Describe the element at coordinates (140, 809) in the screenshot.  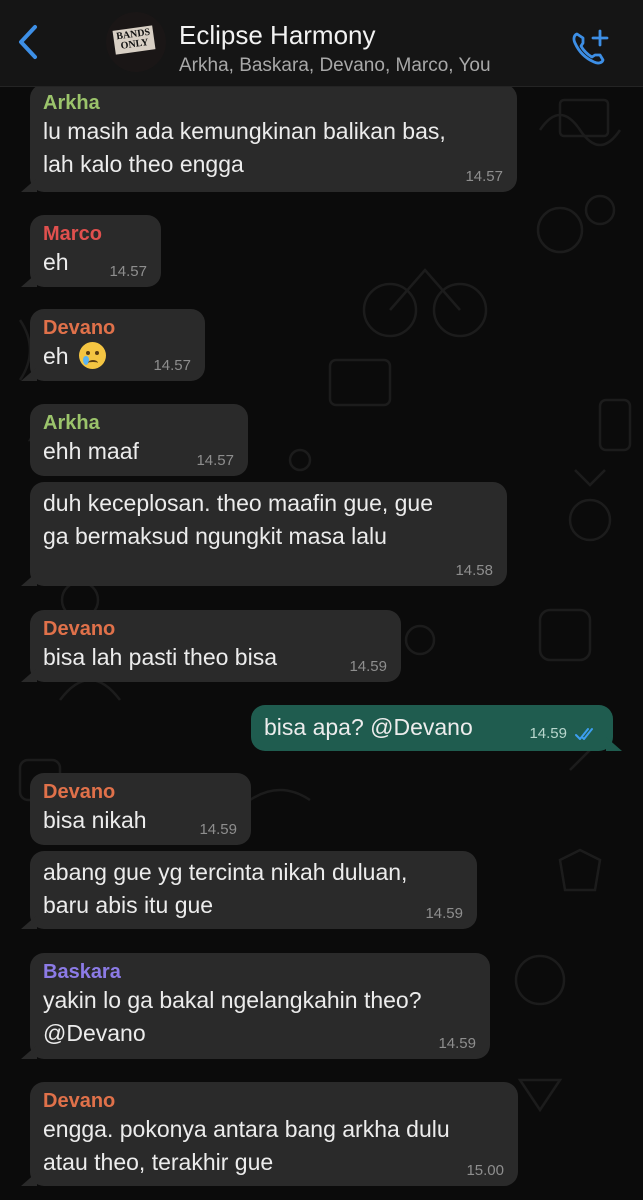
I see `message-bubble: Devano bisa nikah 14.59` at that location.